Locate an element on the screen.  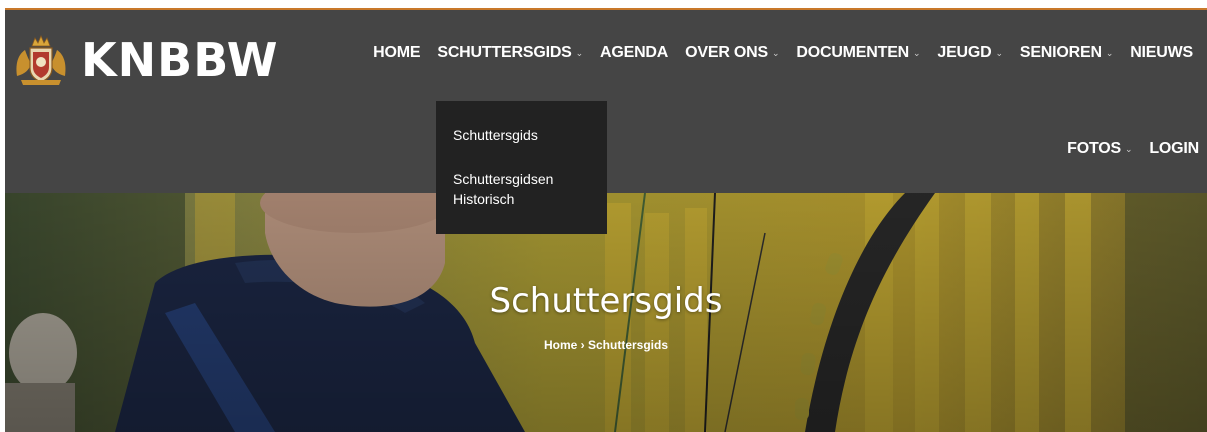
breadcrumb-current: Schuttersgids is located at coordinates (628, 345).